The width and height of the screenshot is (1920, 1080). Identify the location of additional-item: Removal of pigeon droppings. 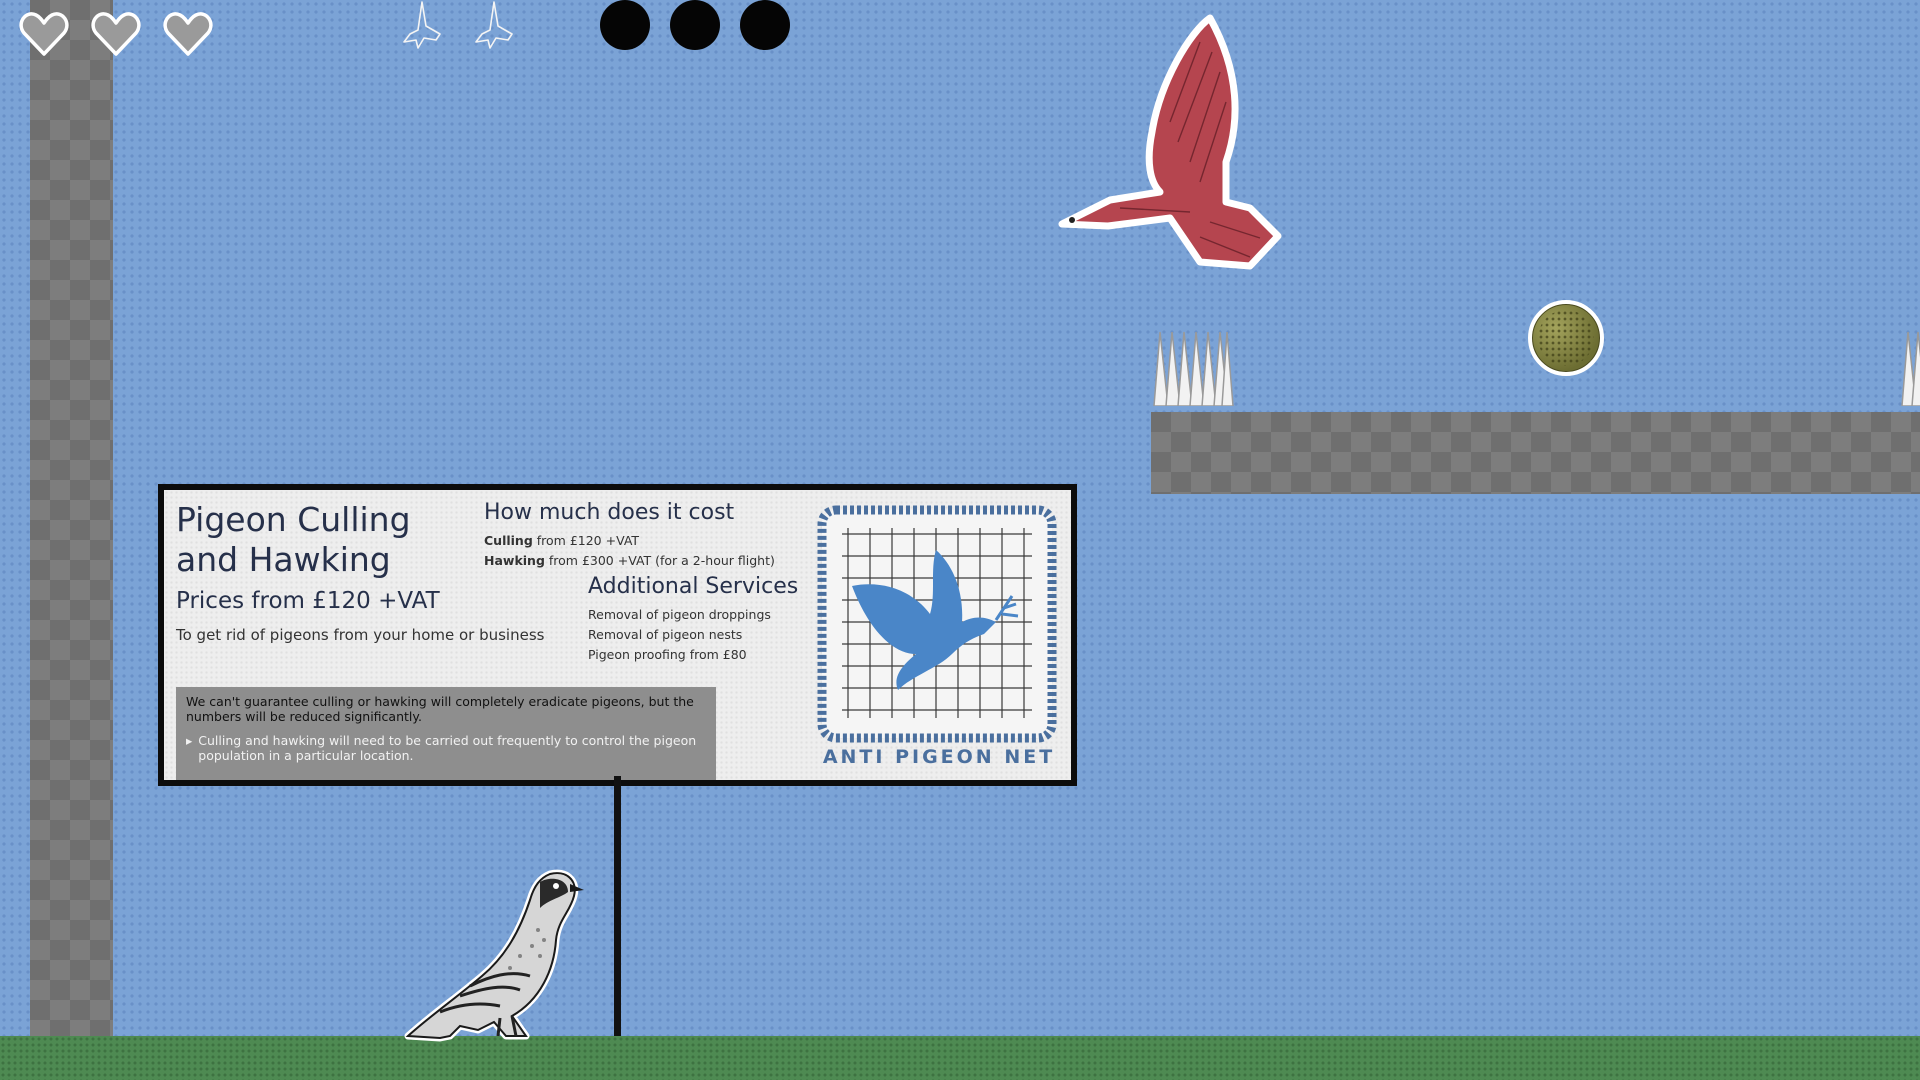
(679, 614).